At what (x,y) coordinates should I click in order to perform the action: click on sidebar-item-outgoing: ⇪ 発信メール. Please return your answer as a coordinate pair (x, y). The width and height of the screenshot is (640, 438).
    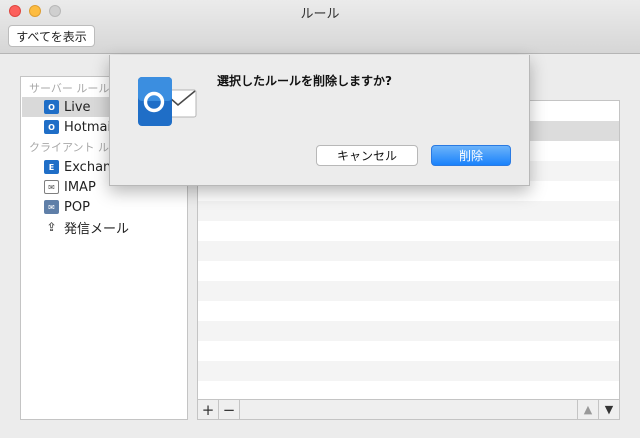
    Looking at the image, I should click on (104, 227).